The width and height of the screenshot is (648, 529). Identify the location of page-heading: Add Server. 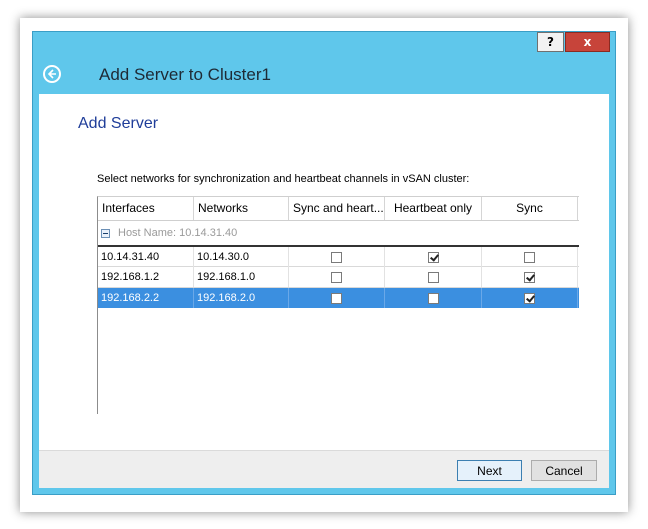
(118, 123).